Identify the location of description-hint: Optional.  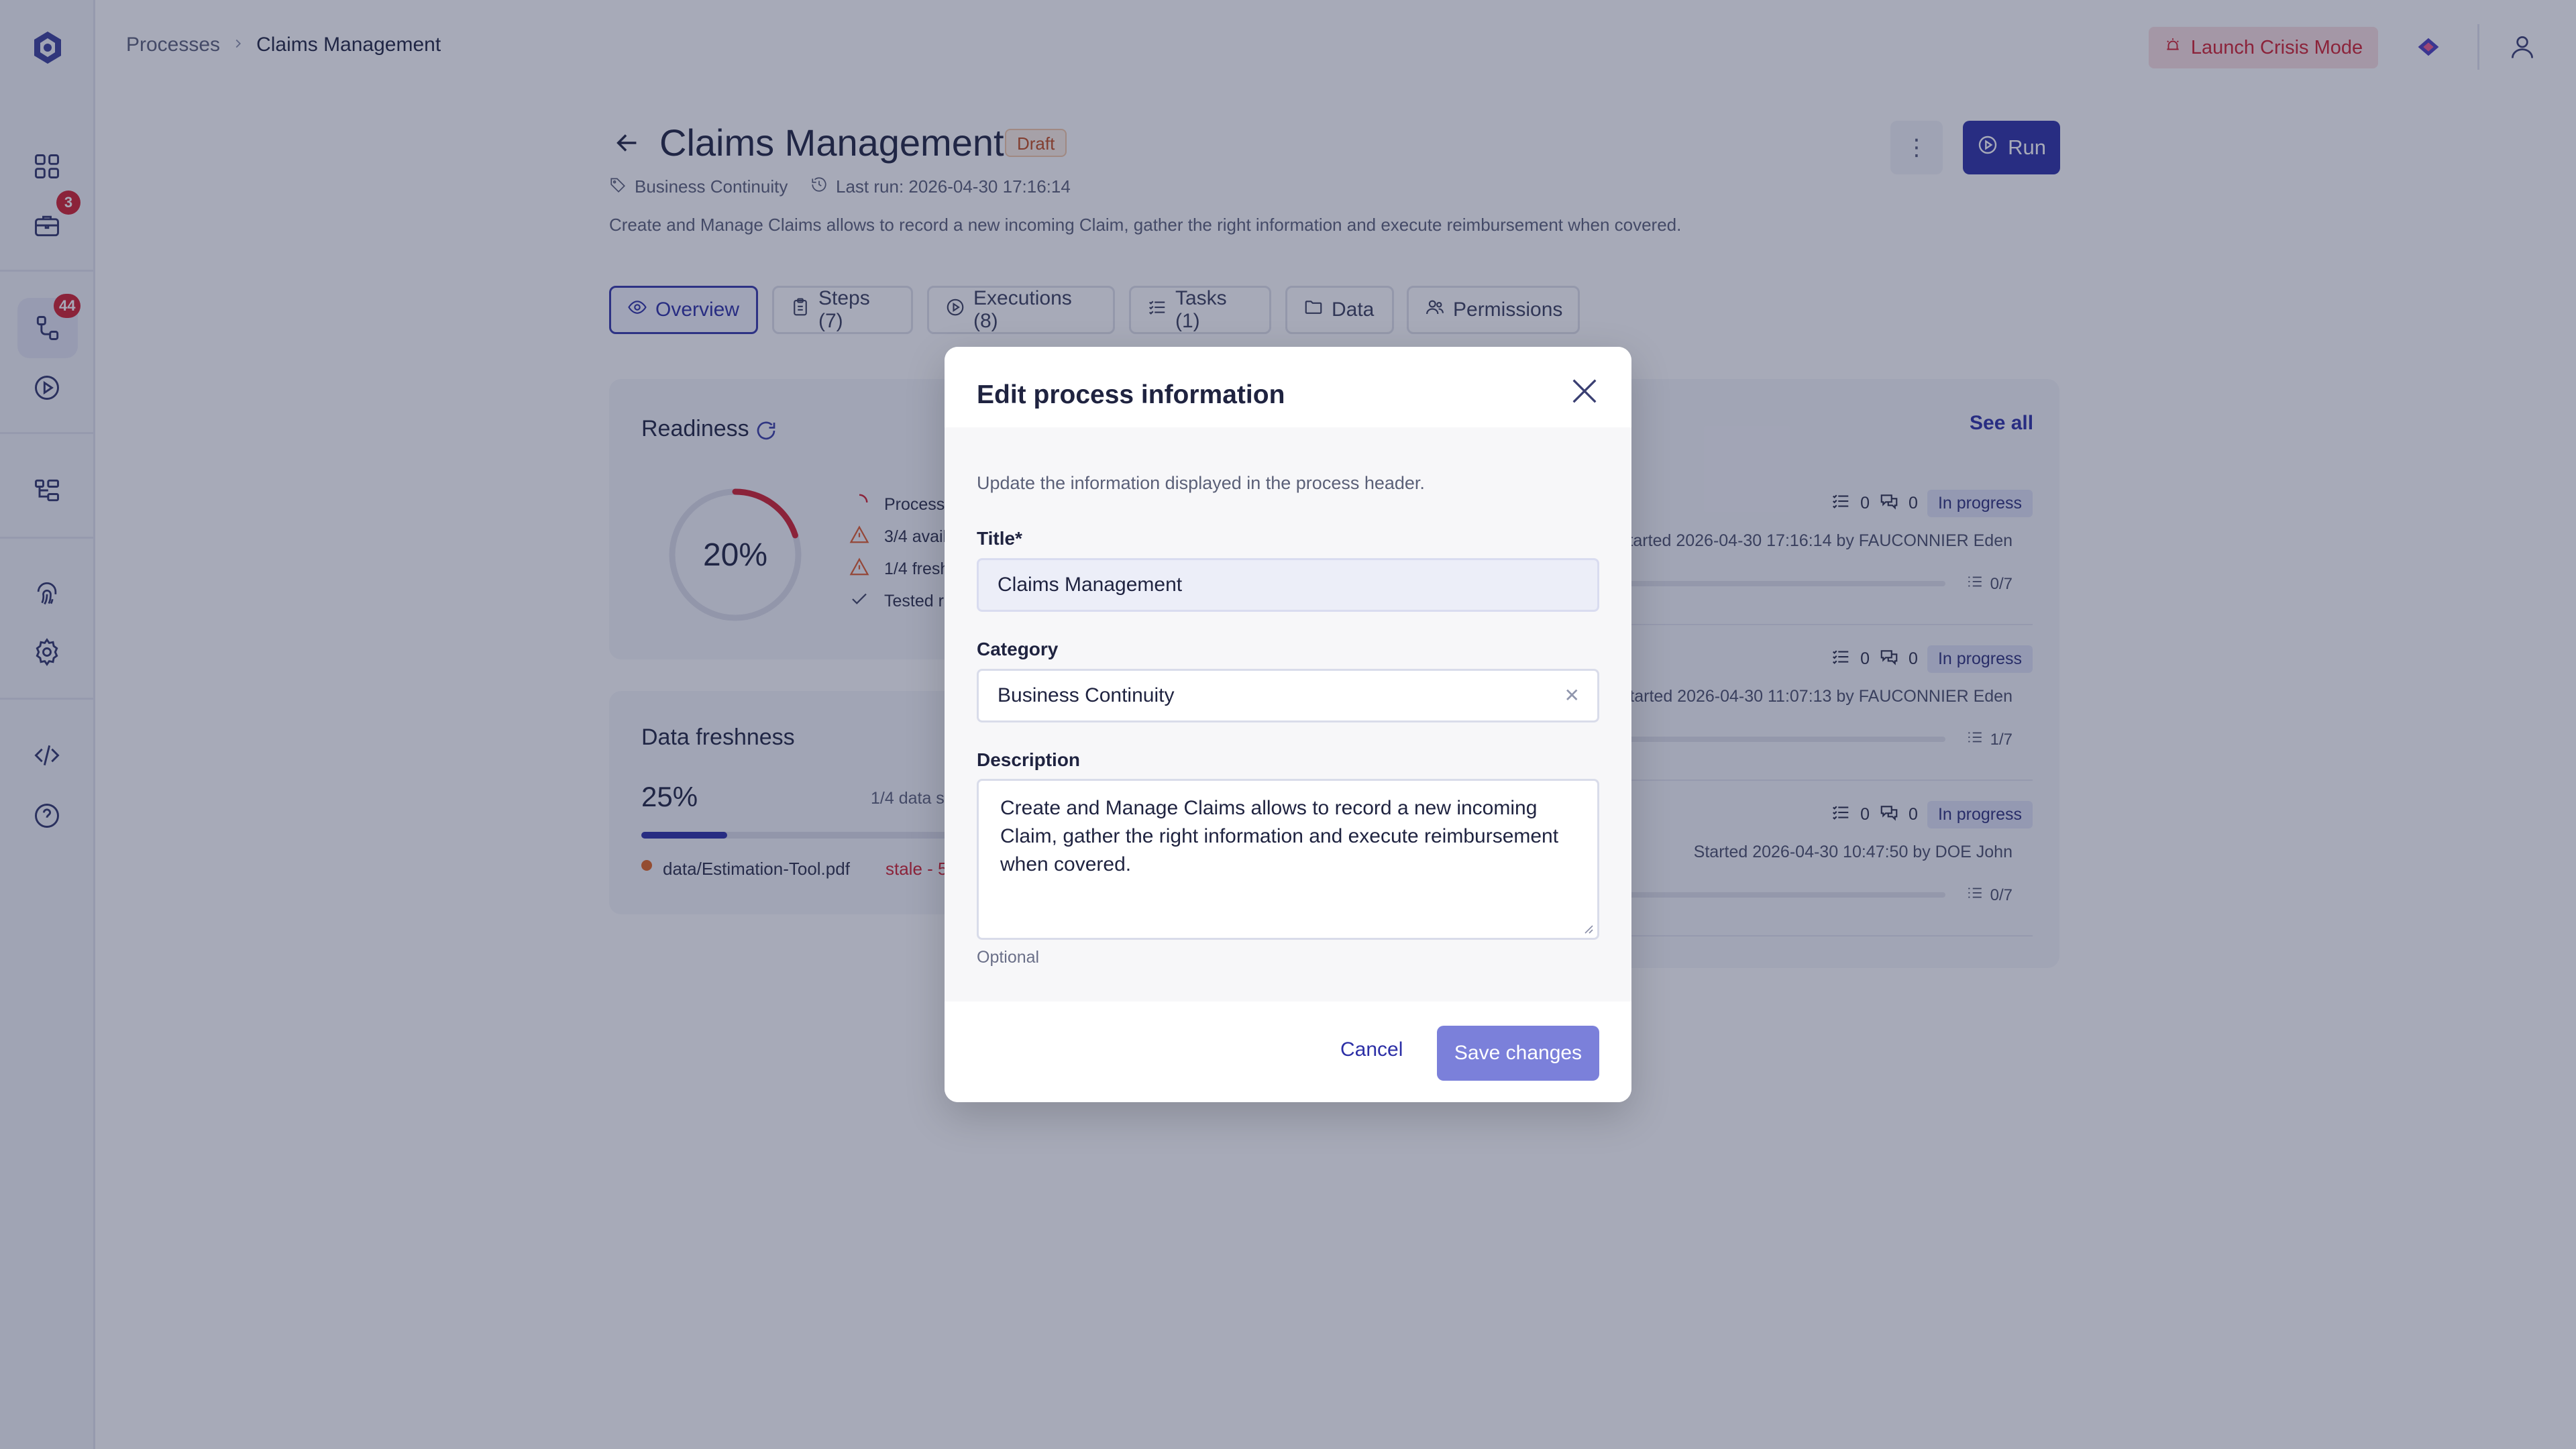
(1008, 957).